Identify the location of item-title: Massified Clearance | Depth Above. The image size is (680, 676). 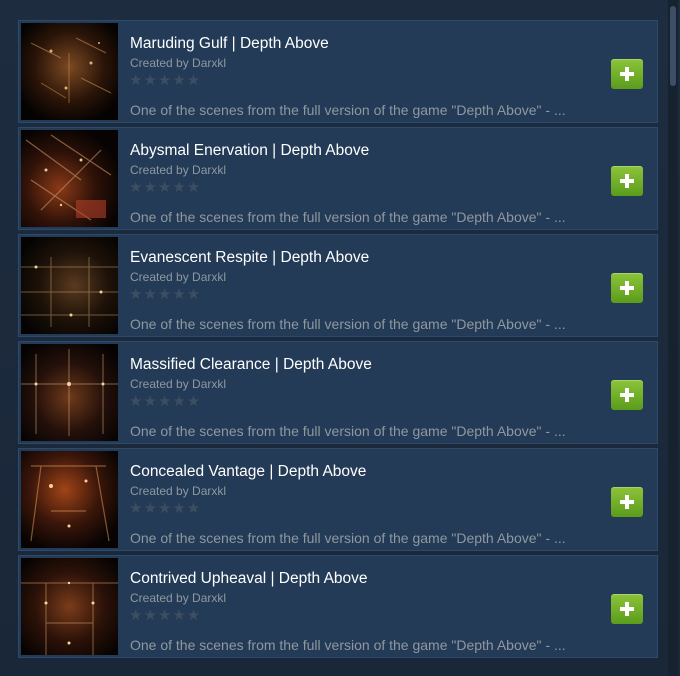
(251, 365).